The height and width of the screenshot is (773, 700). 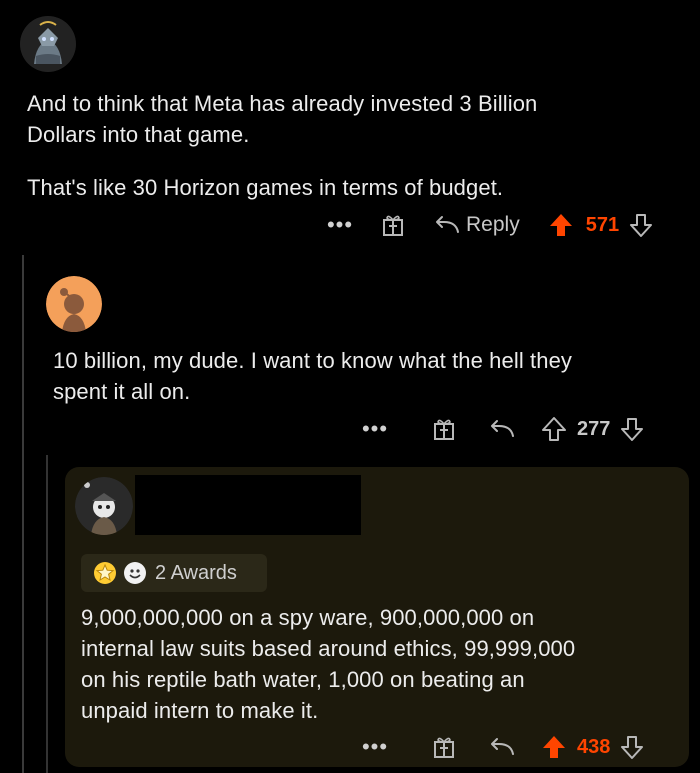 I want to click on wholesome-award-icon, so click(x=135, y=573).